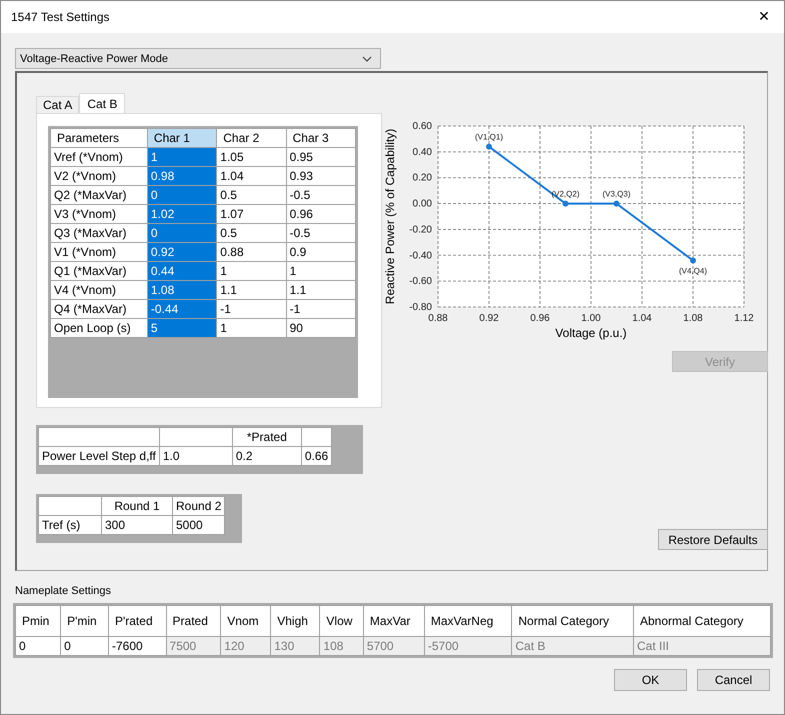  What do you see at coordinates (99, 456) in the screenshot?
I see `table-cell: Power Level Step d,ff` at bounding box center [99, 456].